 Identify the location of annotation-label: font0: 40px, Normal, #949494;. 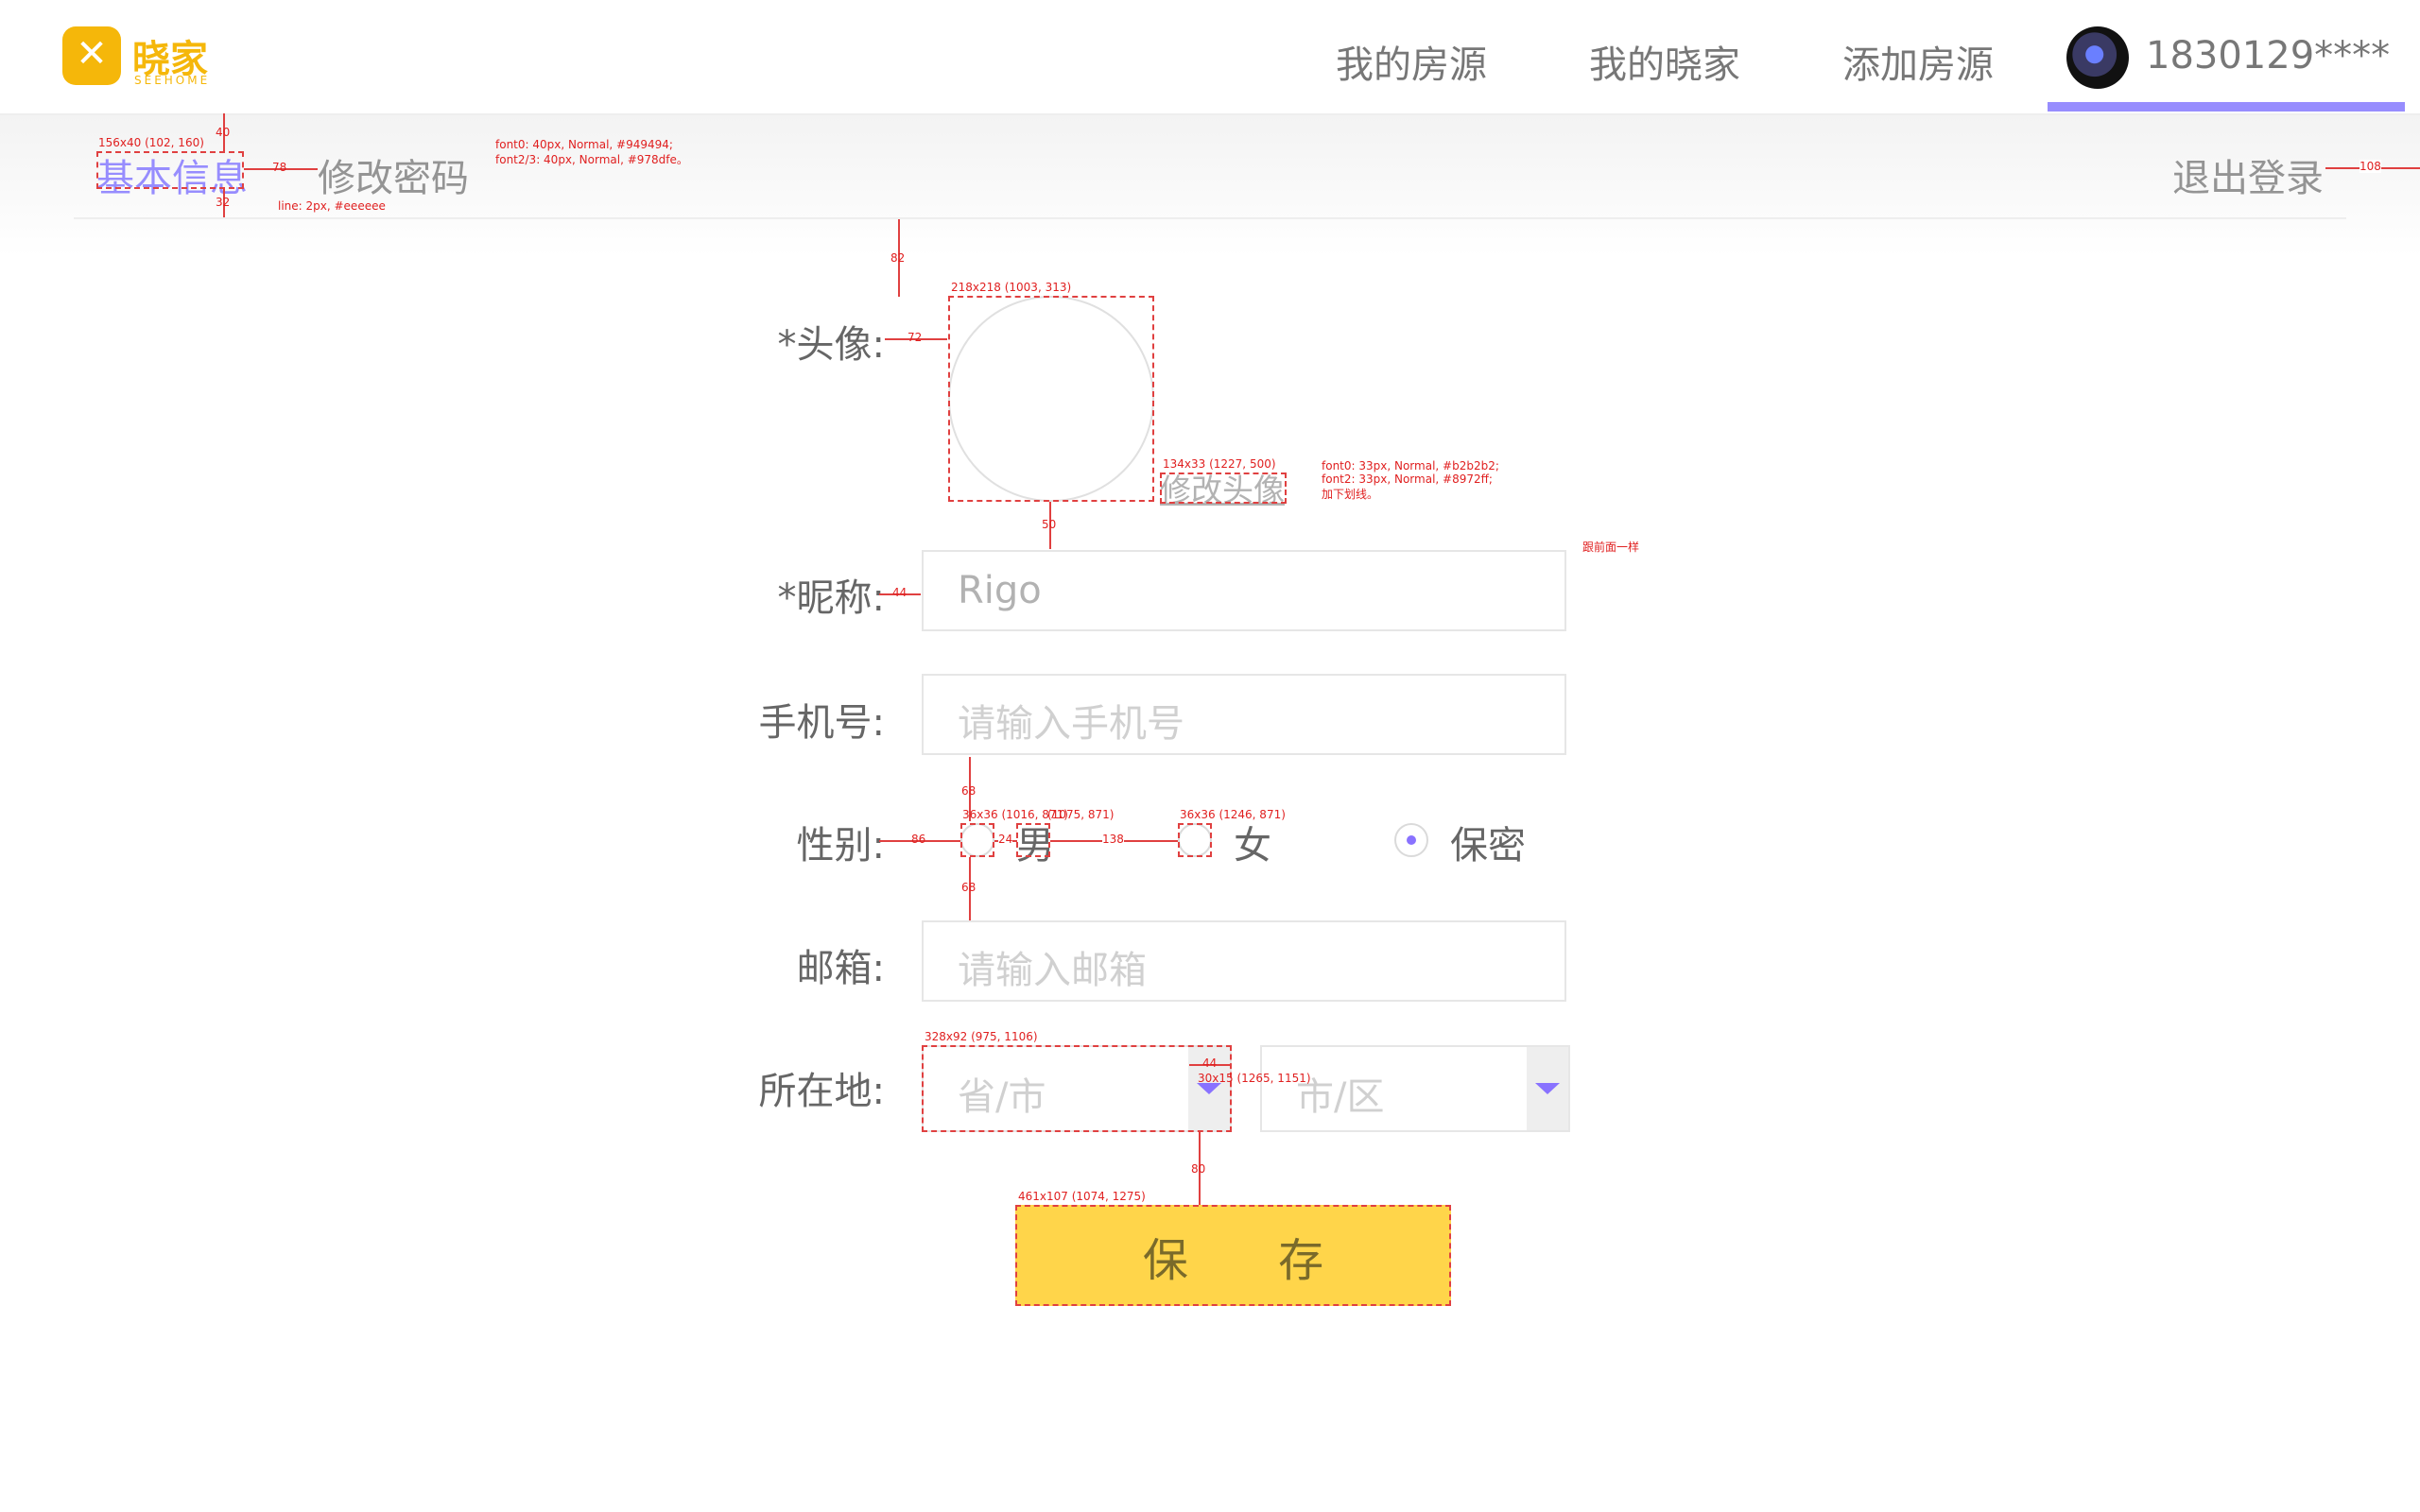
(584, 144).